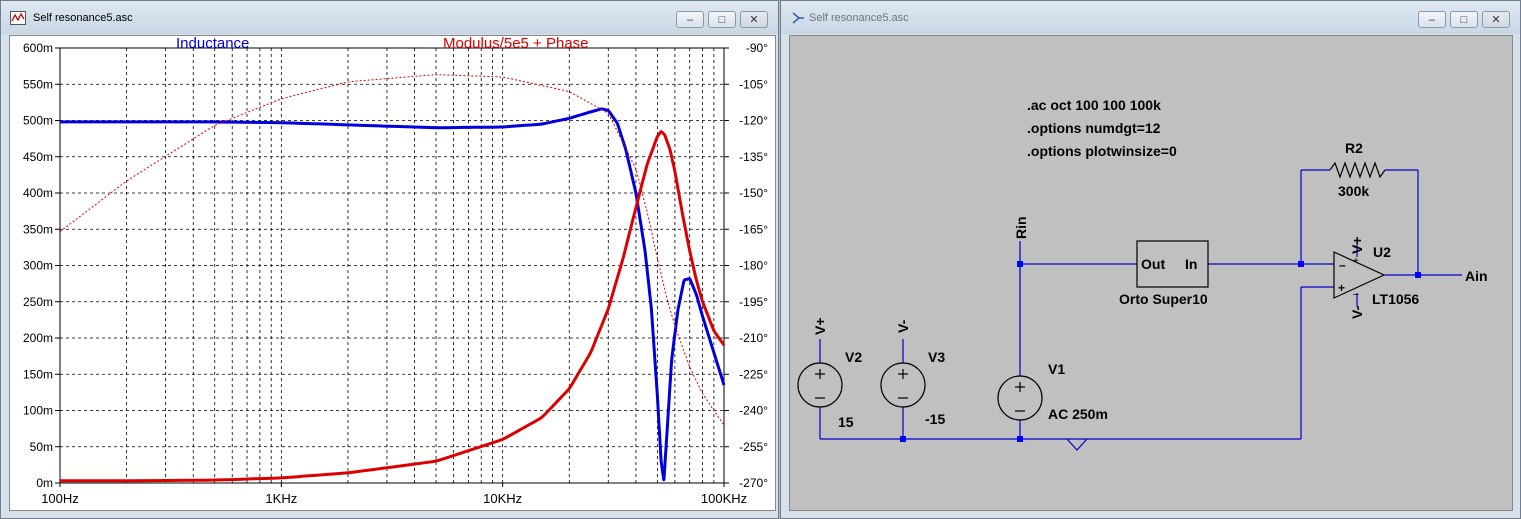 The width and height of the screenshot is (1521, 519). Describe the element at coordinates (1150, 17) in the screenshot. I see `schematic-window-titlebar: Self resonance5.asc – □ ✕` at that location.